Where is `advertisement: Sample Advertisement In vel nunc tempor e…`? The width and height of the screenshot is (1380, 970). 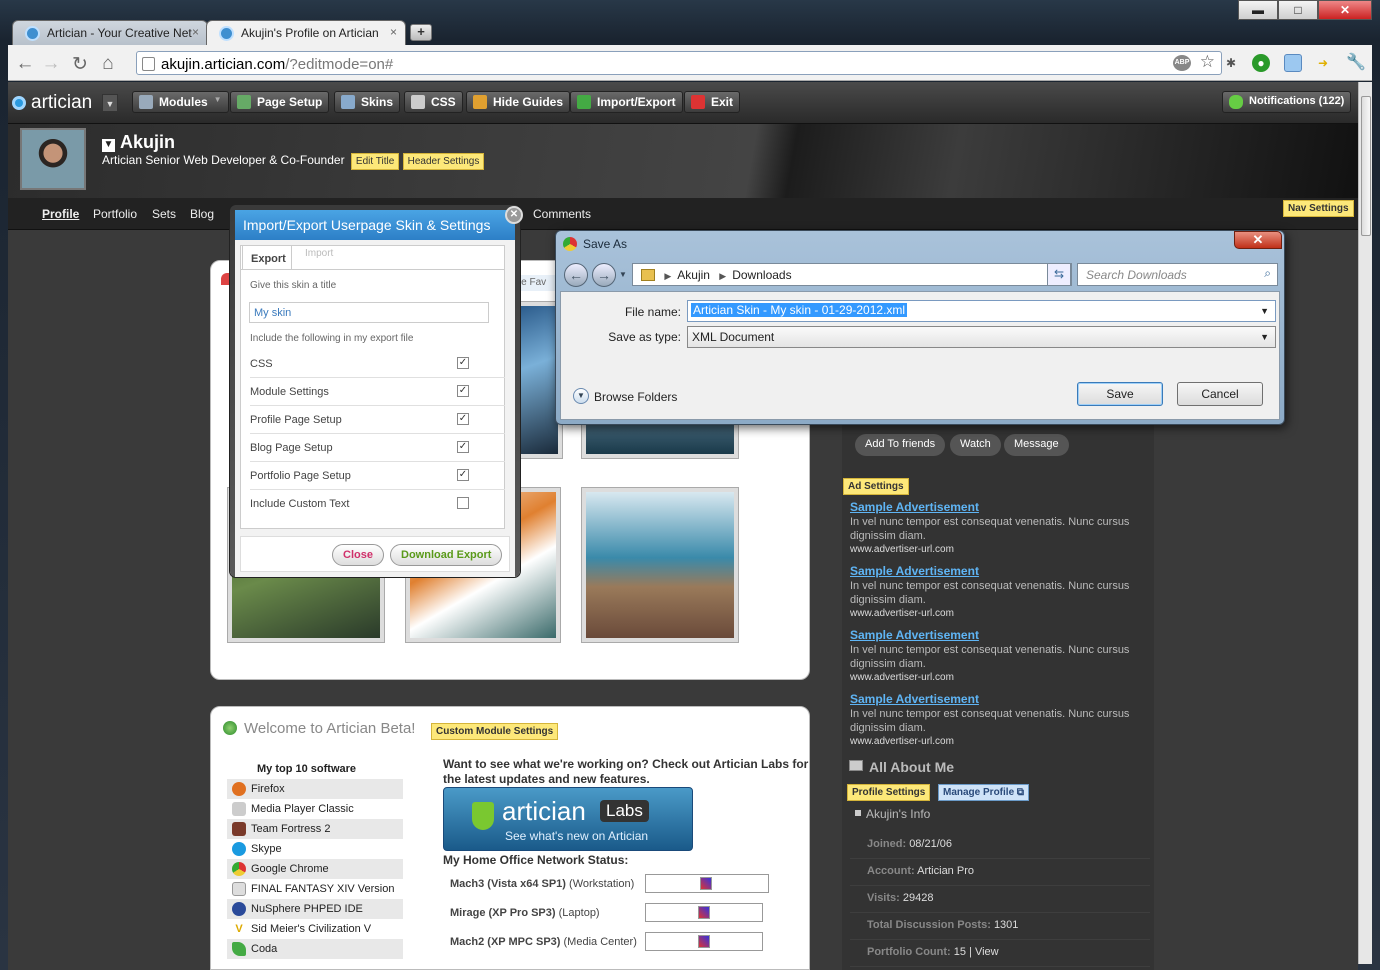
advertisement: Sample Advertisement In vel nunc tempor e… is located at coordinates (998, 527).